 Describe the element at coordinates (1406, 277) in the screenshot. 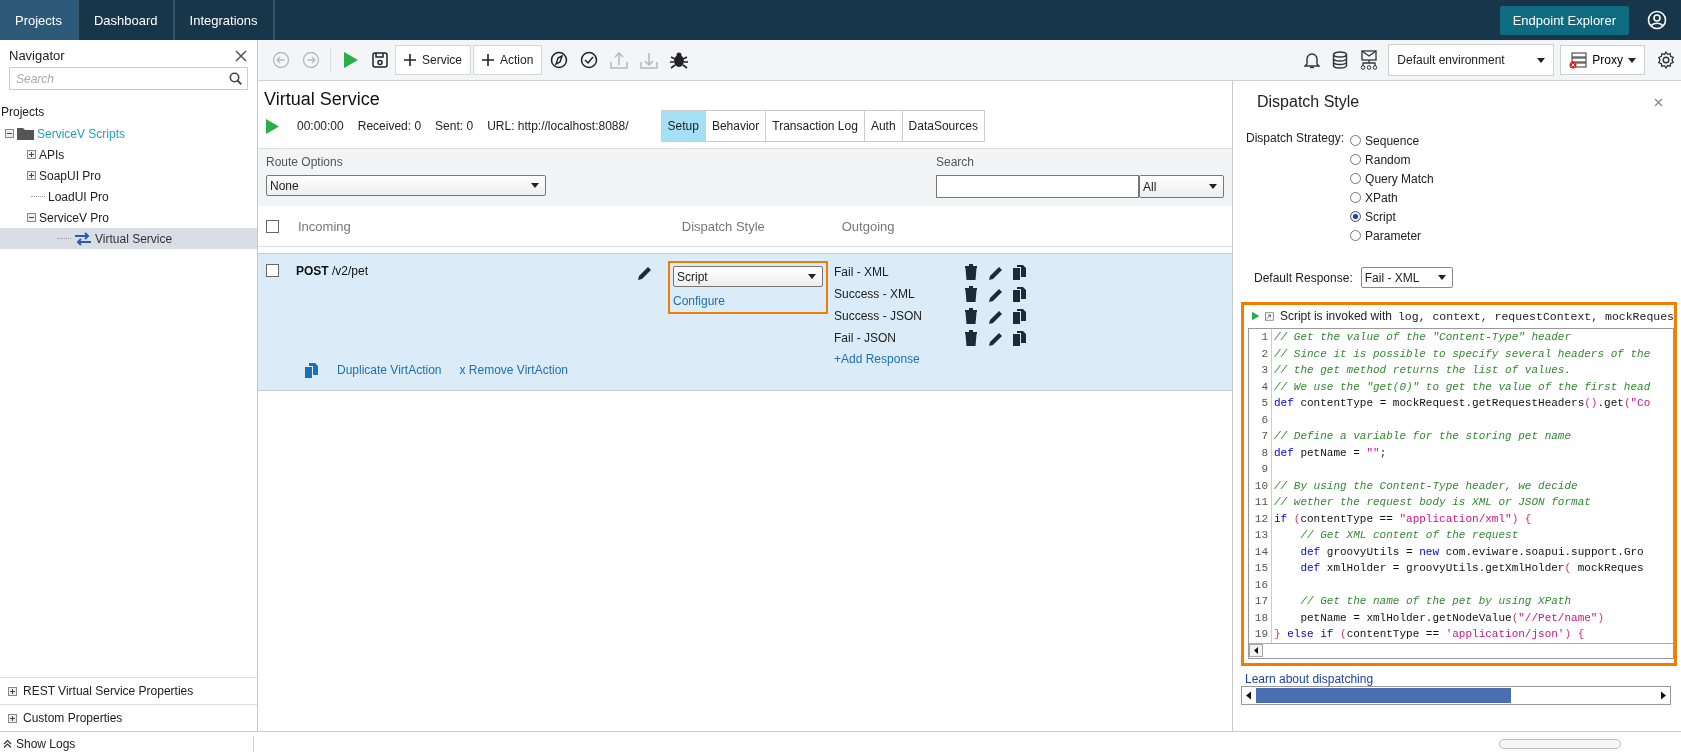

I see `default-response-dropdown: Fail - XML` at that location.